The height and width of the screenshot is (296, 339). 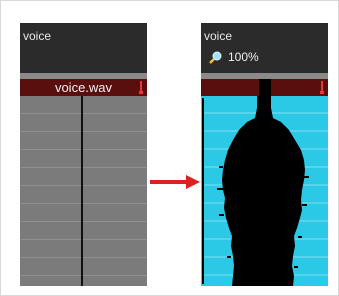 I want to click on sound-clip-bar: voice.wav, so click(x=83, y=87).